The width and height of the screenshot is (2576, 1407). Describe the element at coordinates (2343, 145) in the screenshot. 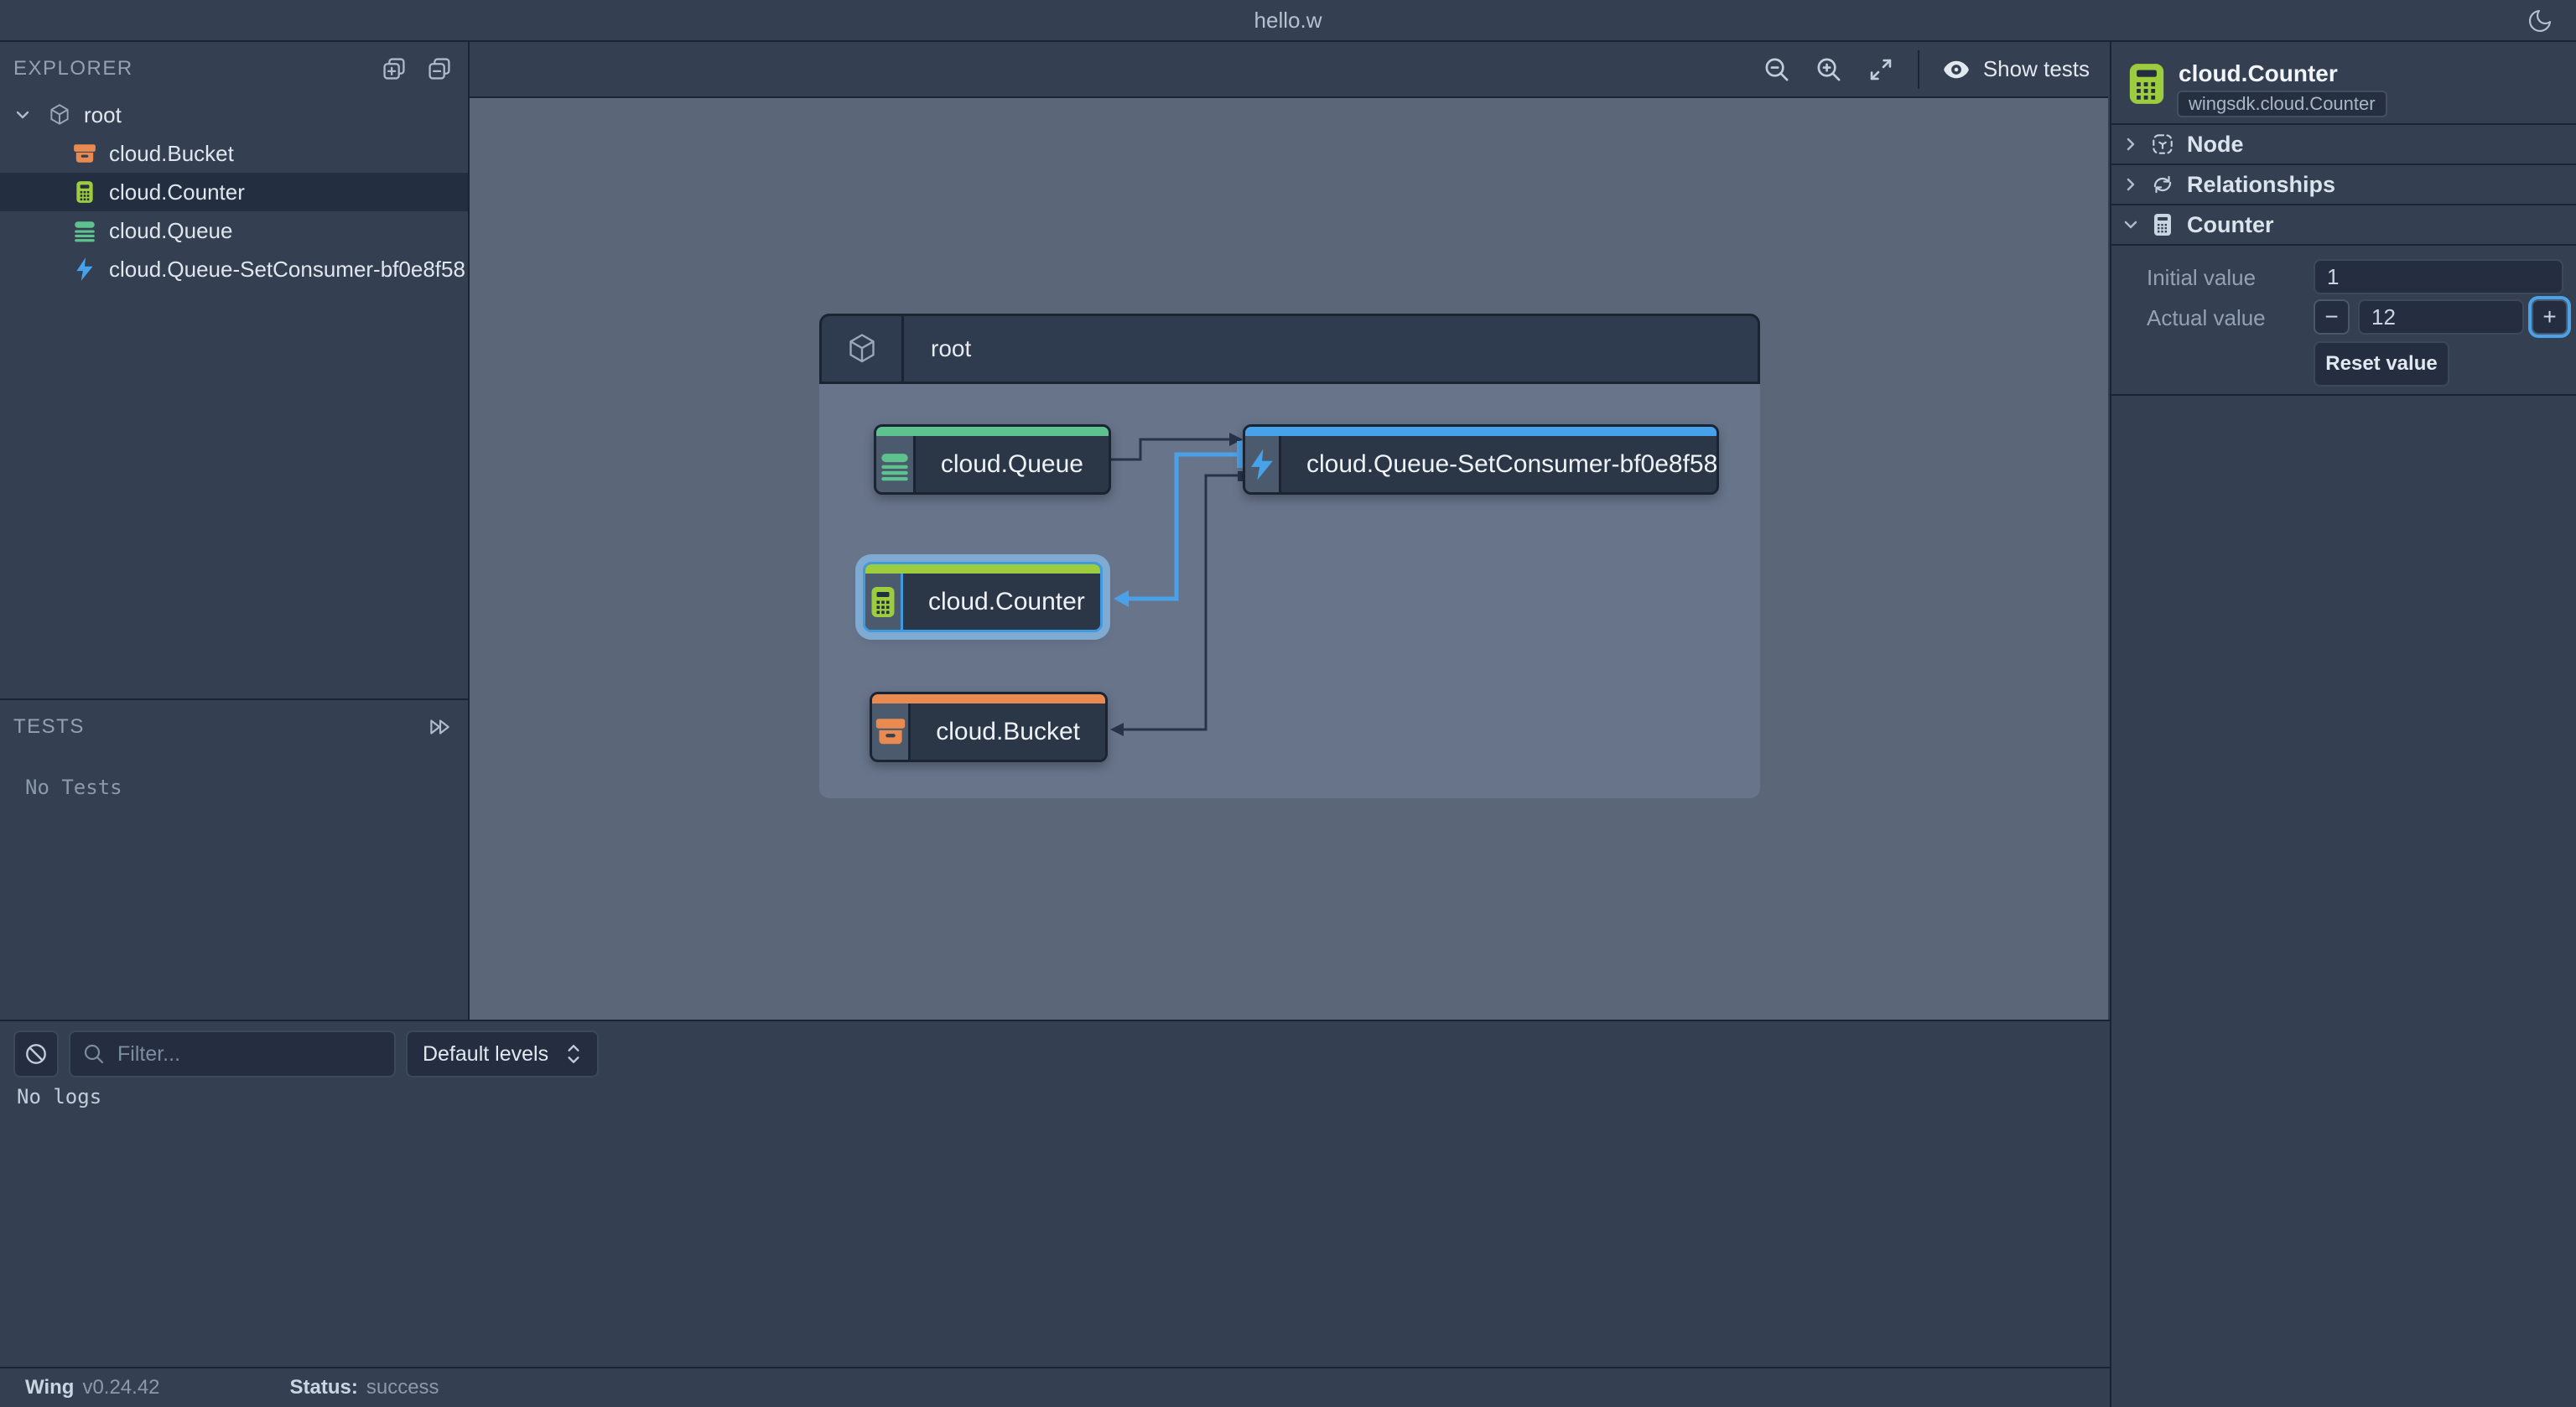

I see `section-node: Node` at that location.